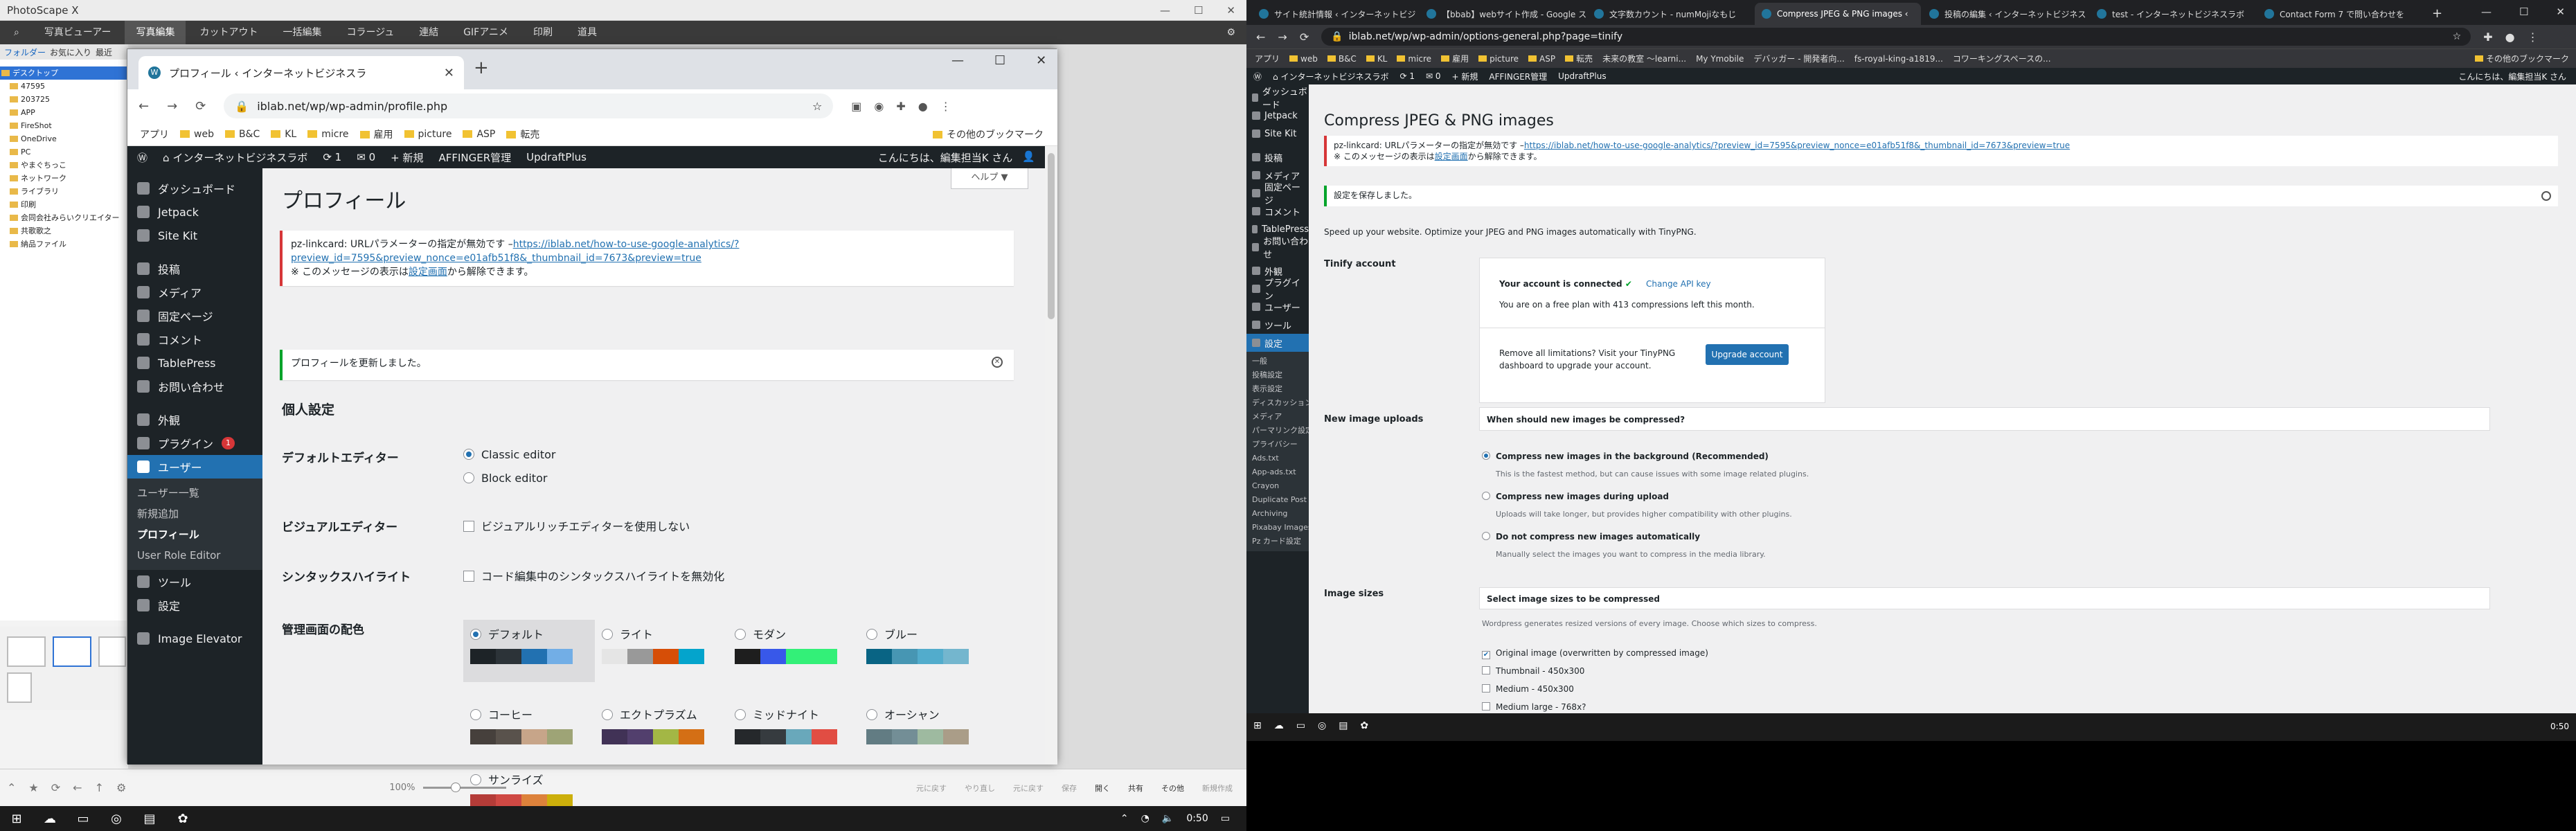  Describe the element at coordinates (1720, 59) in the screenshot. I see `bookmark-link: My Ymobile` at that location.